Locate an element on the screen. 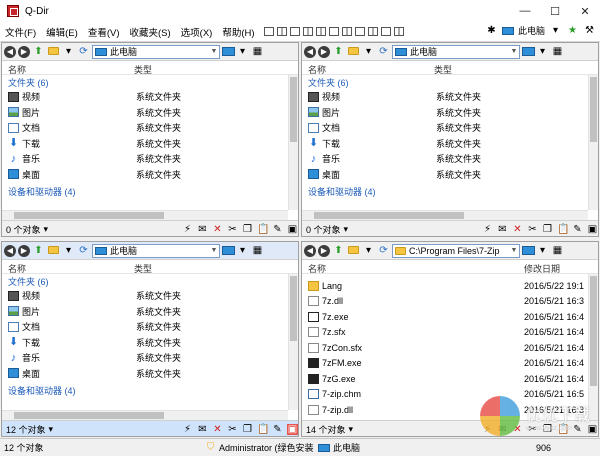  window-icon: ▣ is located at coordinates (292, 429).